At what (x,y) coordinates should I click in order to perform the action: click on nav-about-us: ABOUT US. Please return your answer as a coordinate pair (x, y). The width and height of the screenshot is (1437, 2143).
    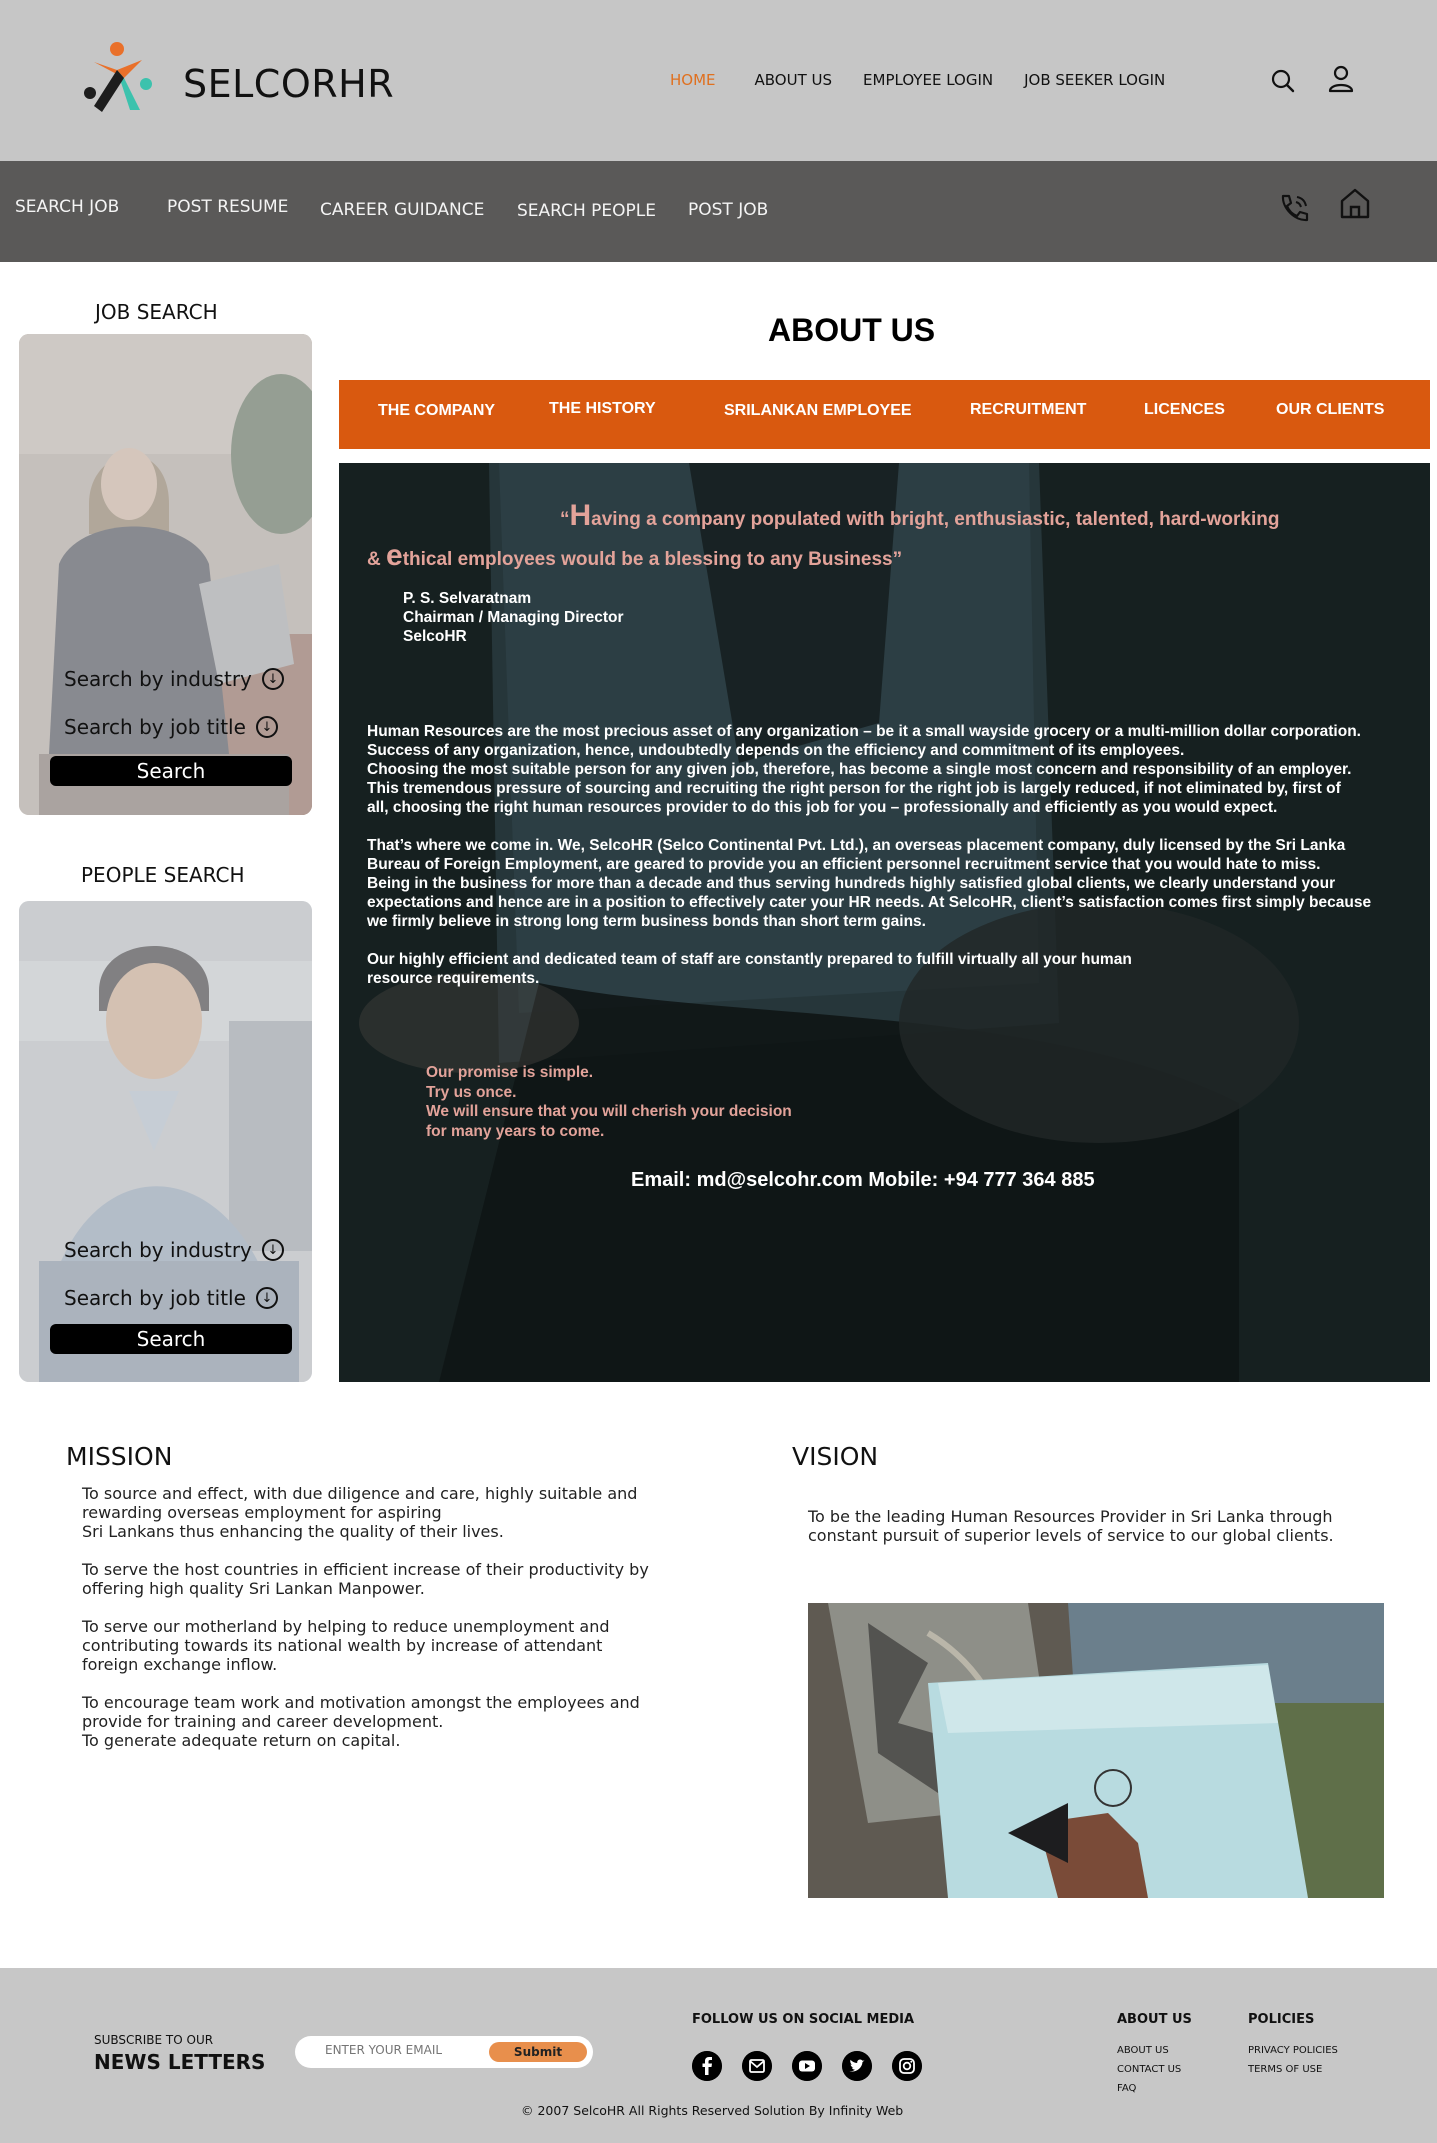
    Looking at the image, I should click on (794, 80).